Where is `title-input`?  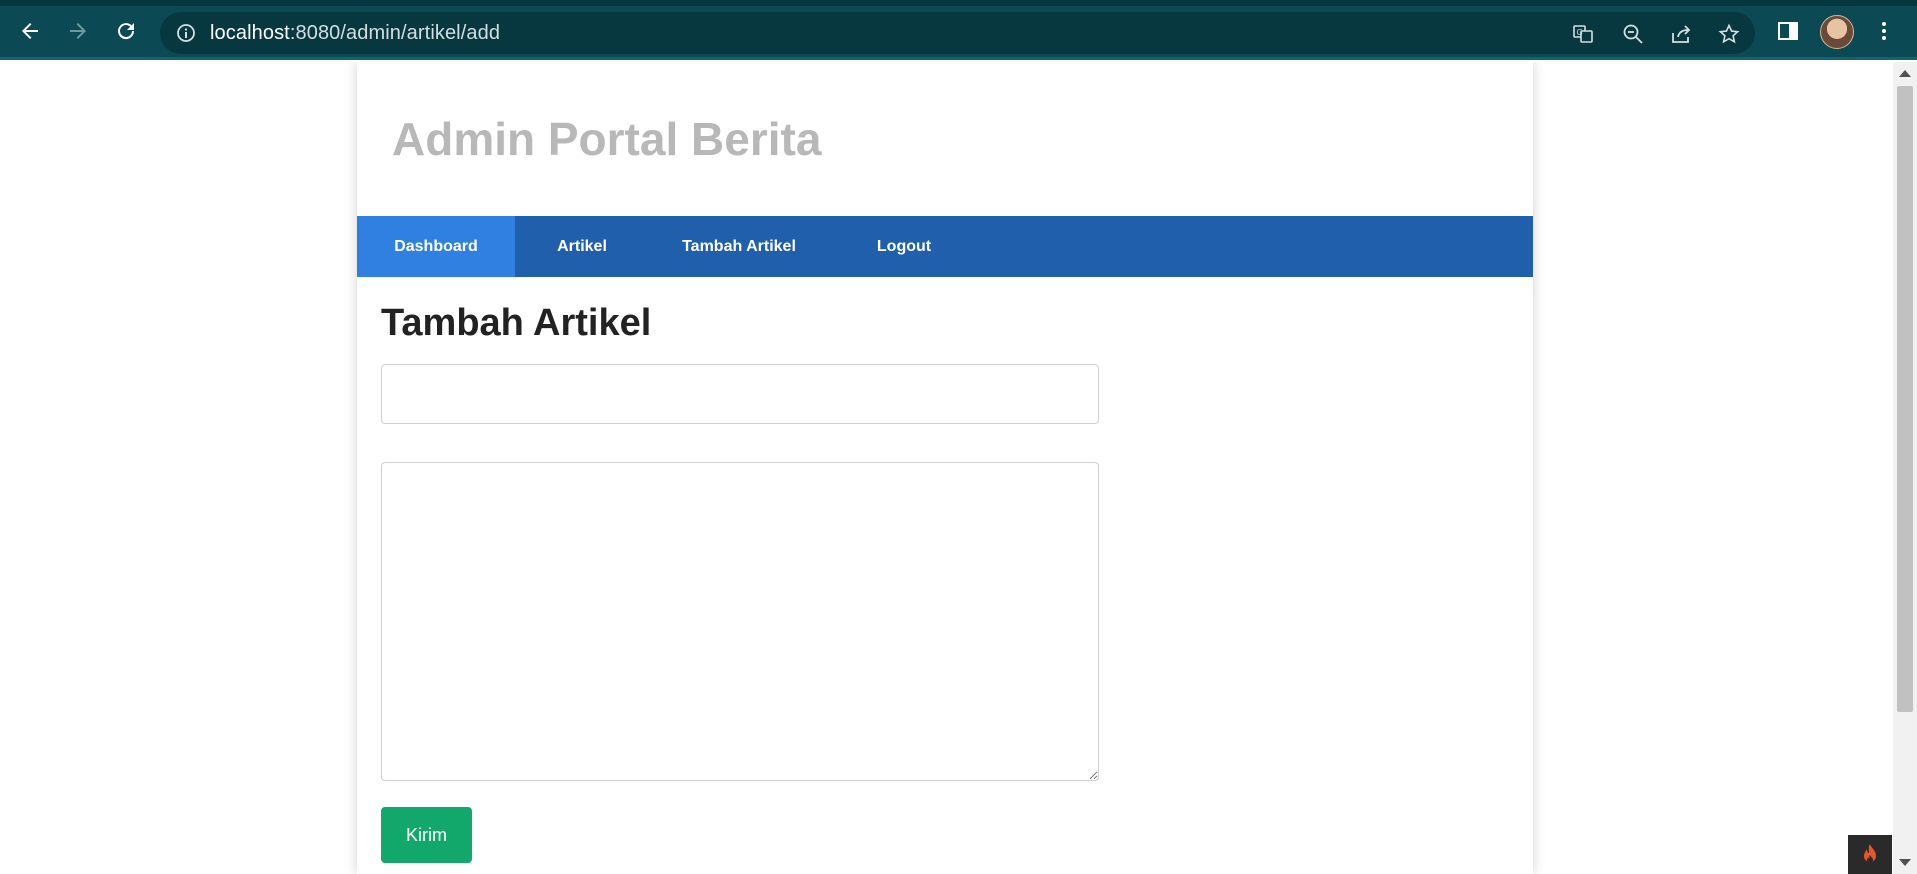
title-input is located at coordinates (740, 394).